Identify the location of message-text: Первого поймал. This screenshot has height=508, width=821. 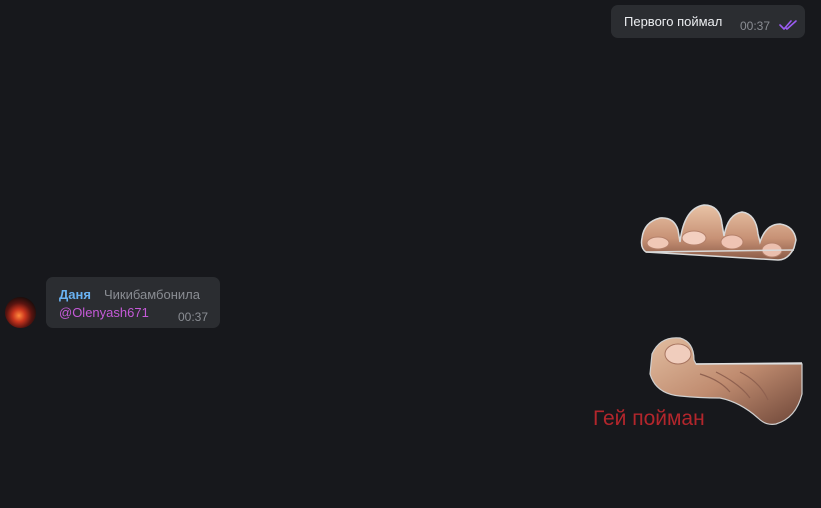
(673, 21).